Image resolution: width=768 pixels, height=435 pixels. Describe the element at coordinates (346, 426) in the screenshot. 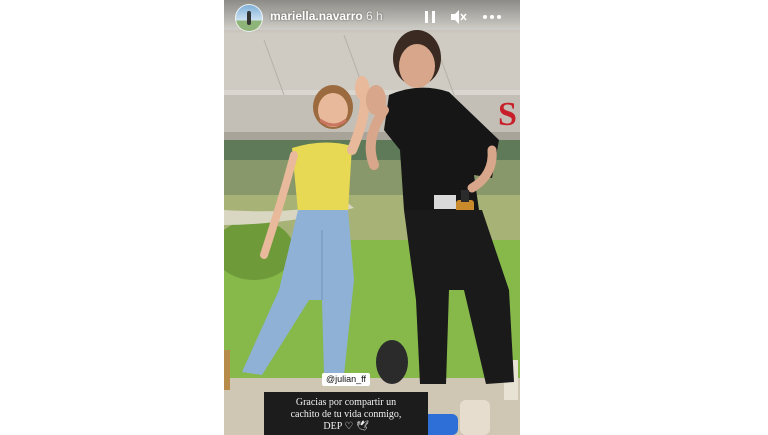

I see `caption-line: DEP ♡ 🕊` at that location.